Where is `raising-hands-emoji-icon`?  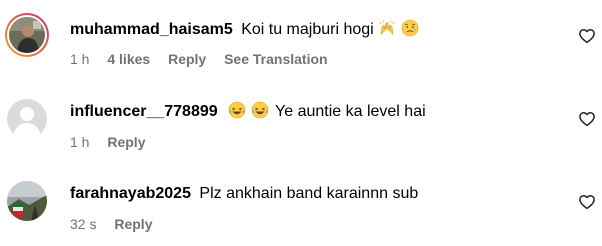 raising-hands-emoji-icon is located at coordinates (387, 28).